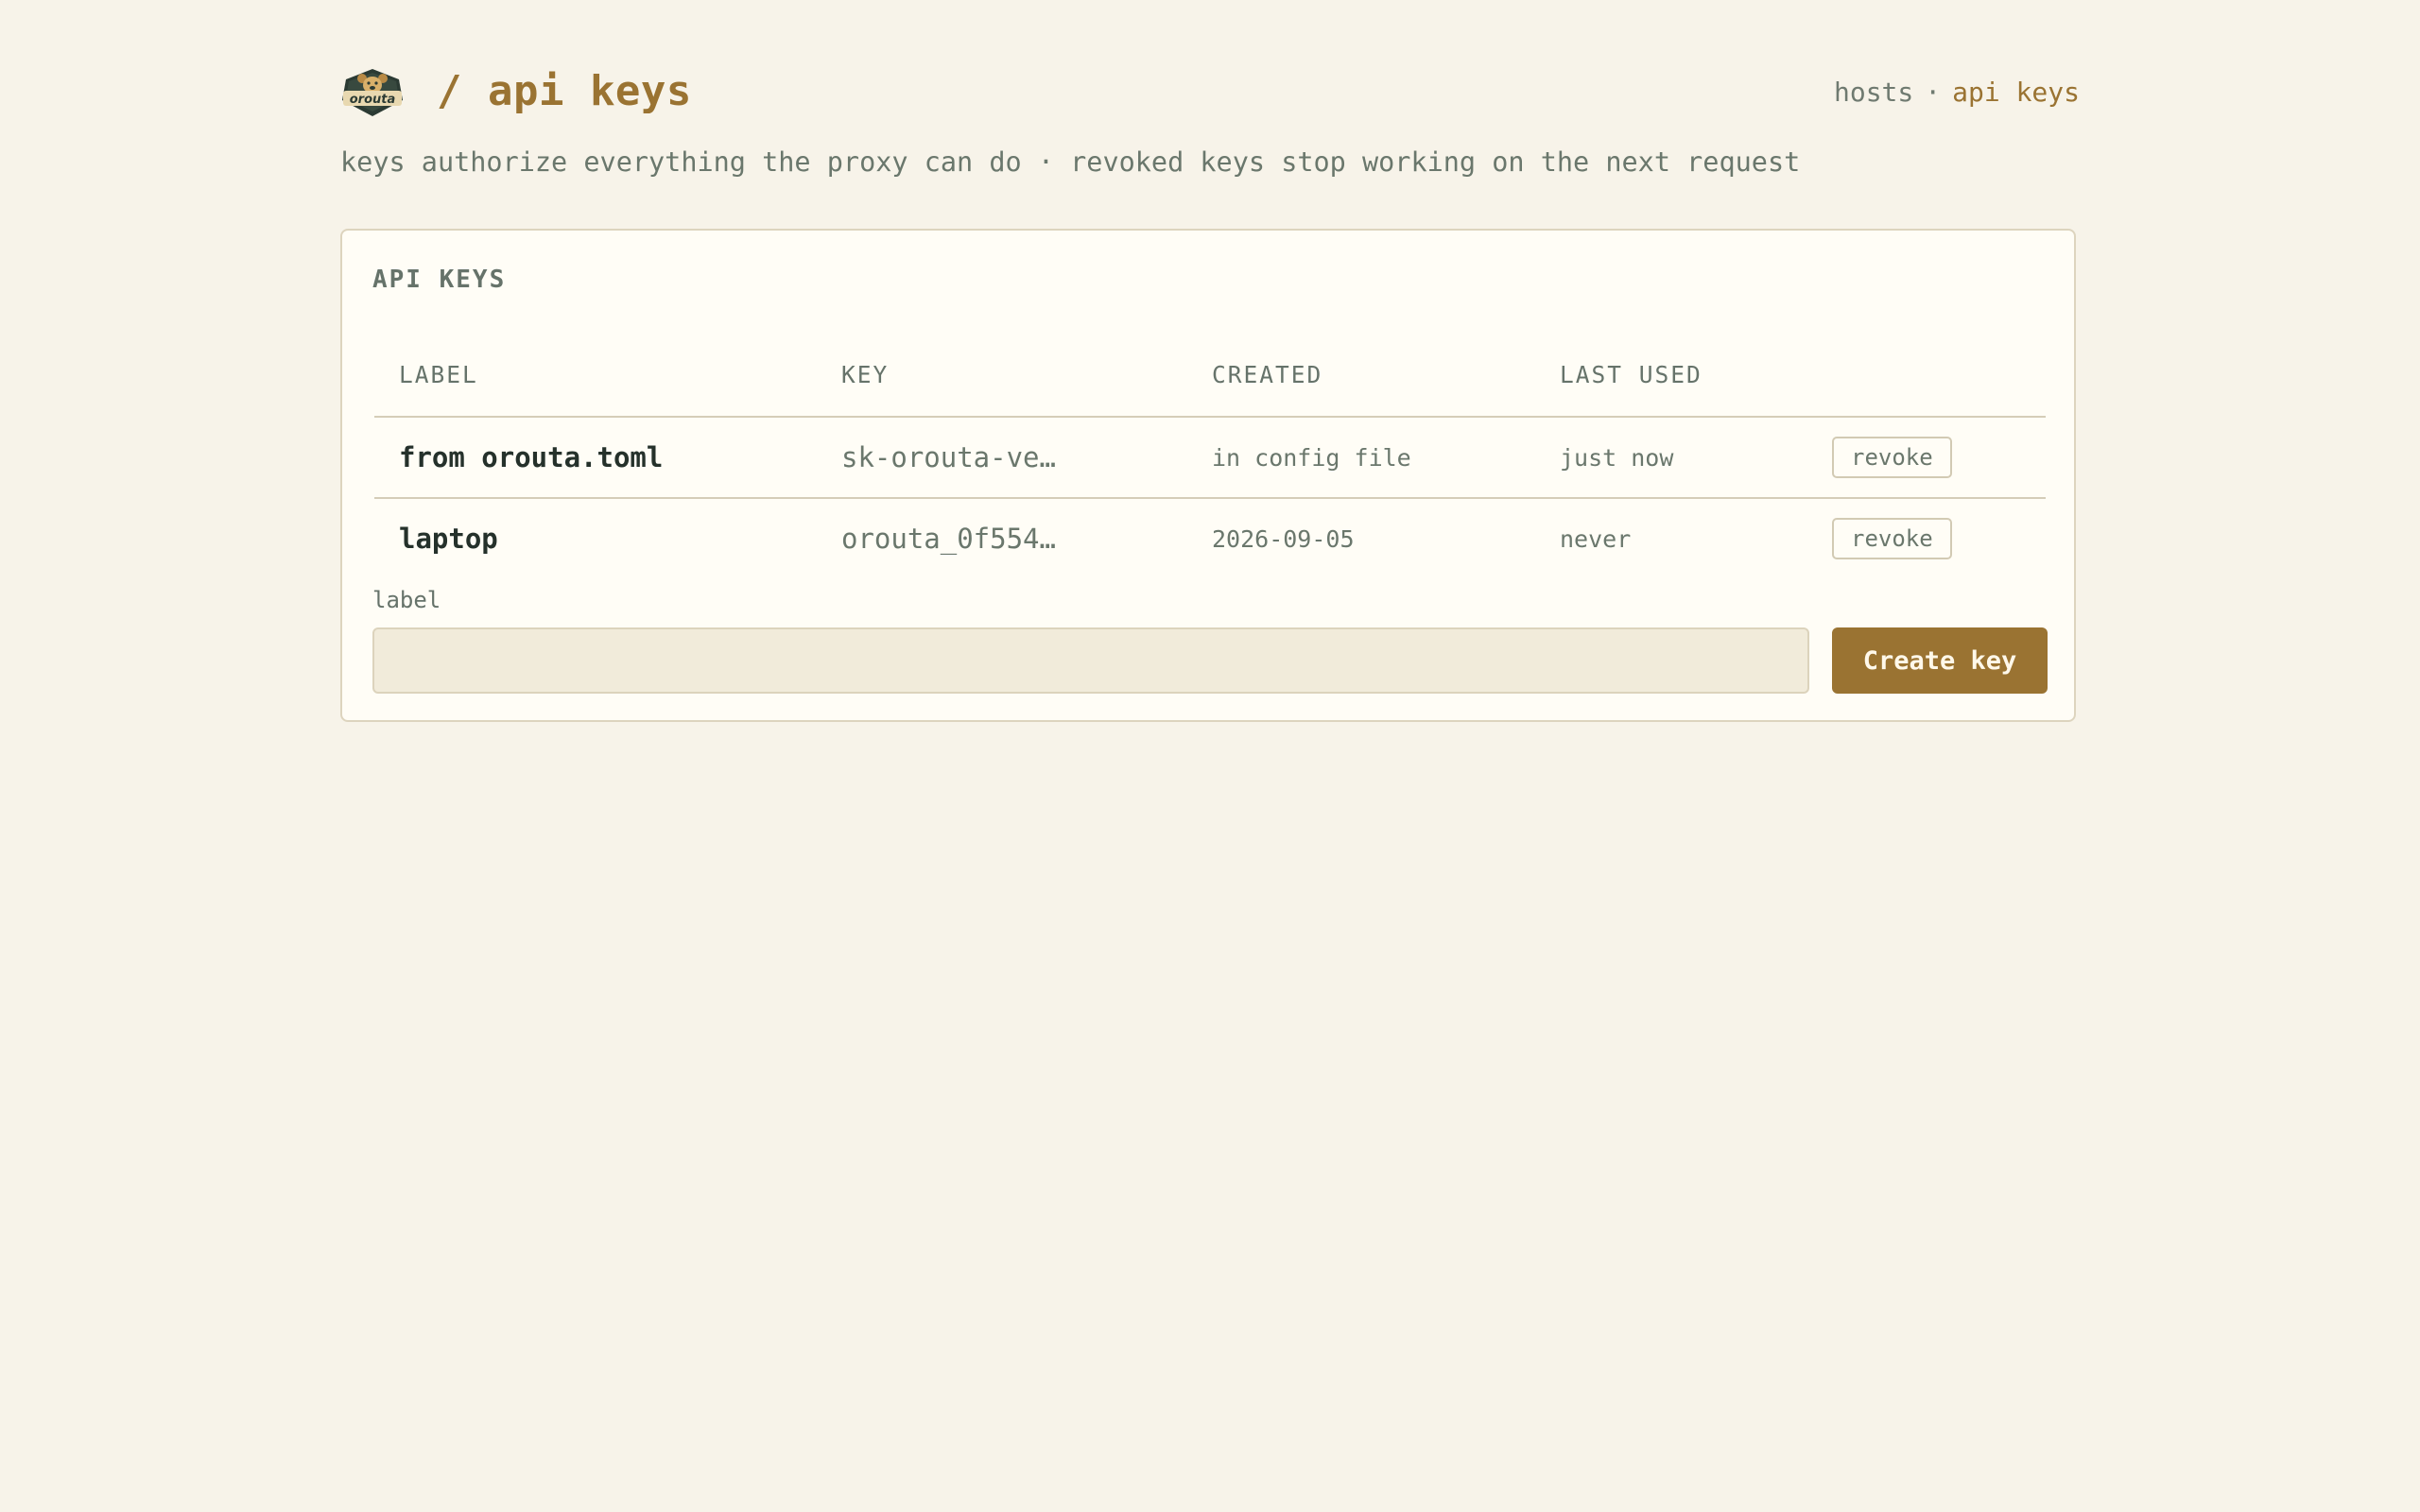  What do you see at coordinates (448, 539) in the screenshot?
I see `key-label: laptop` at bounding box center [448, 539].